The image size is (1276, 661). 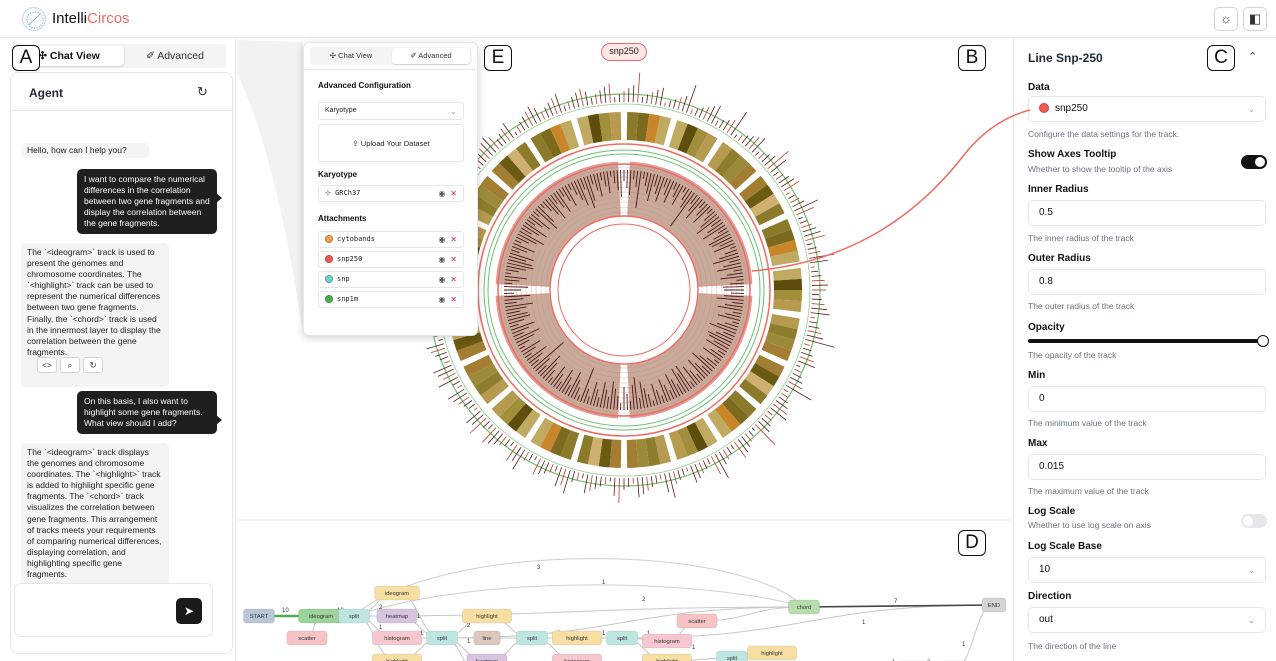 I want to click on config-type-value: Karyotype, so click(x=341, y=110).